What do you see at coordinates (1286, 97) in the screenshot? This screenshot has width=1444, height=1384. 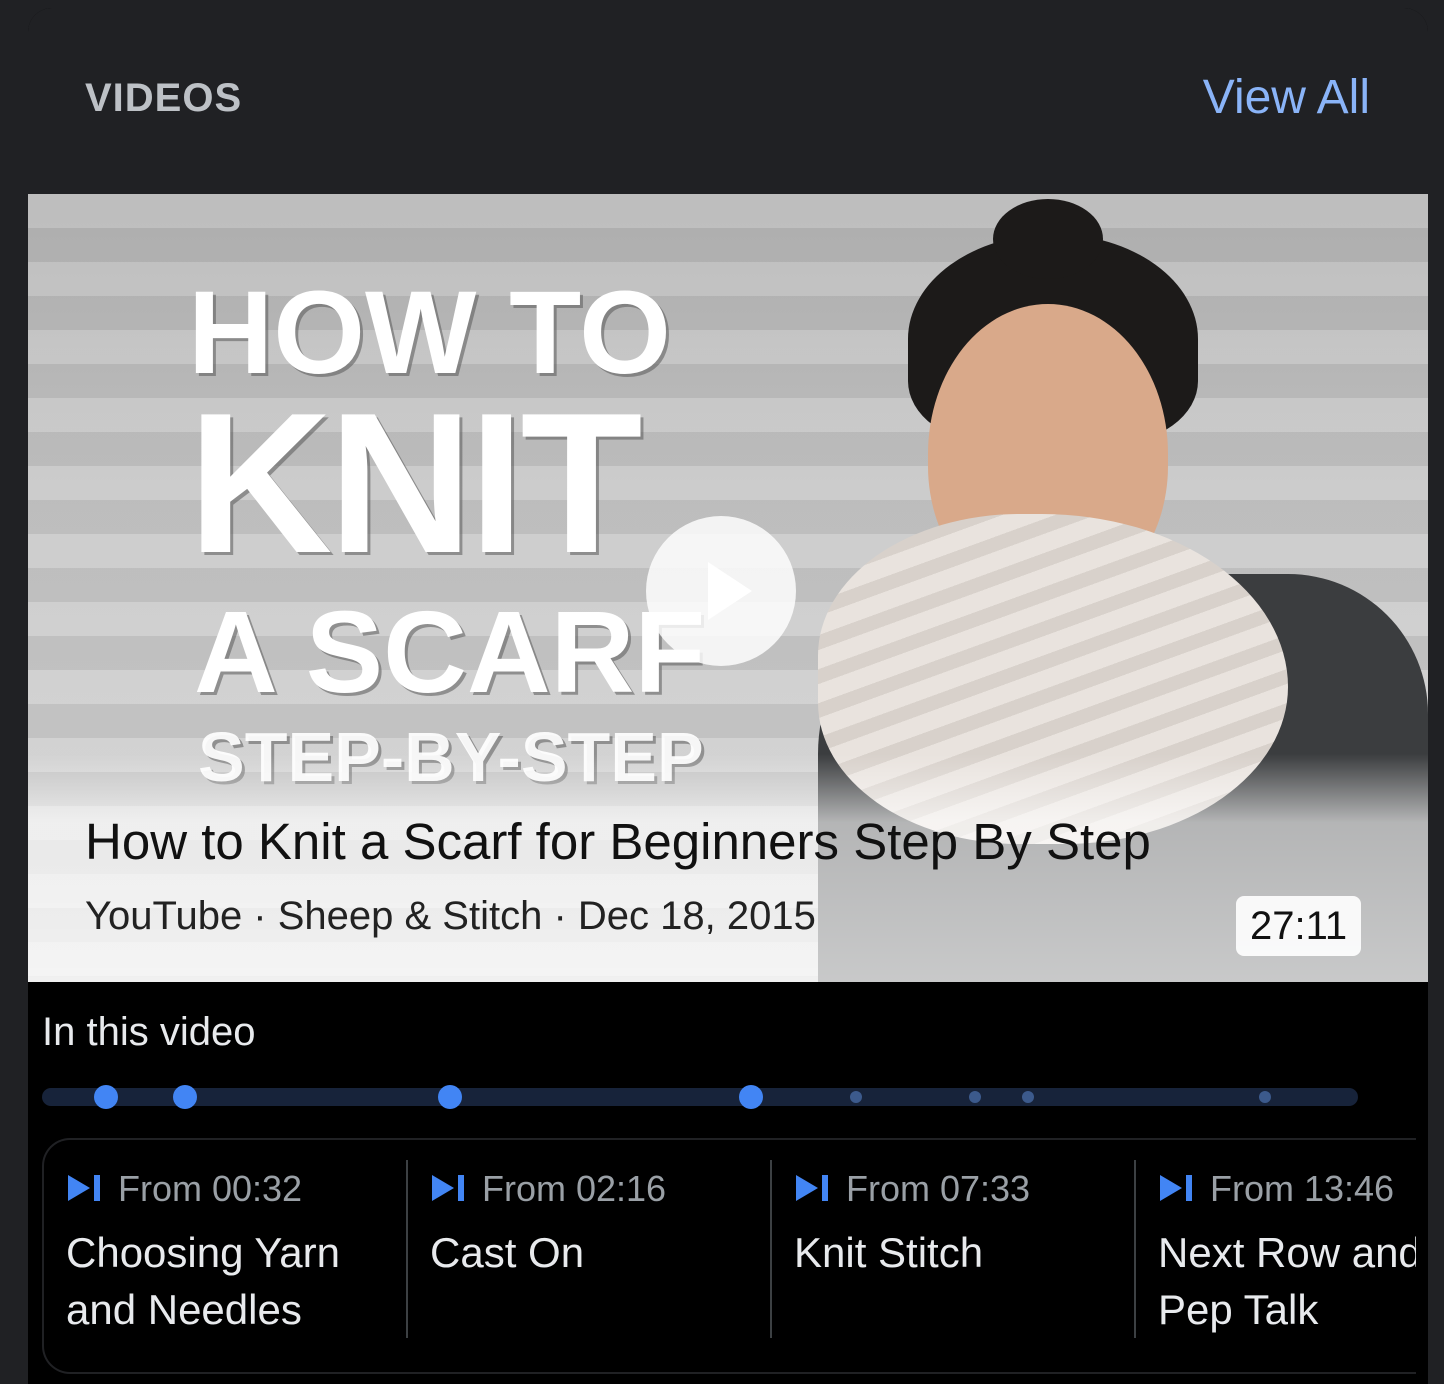 I see `view-all-link: View All` at bounding box center [1286, 97].